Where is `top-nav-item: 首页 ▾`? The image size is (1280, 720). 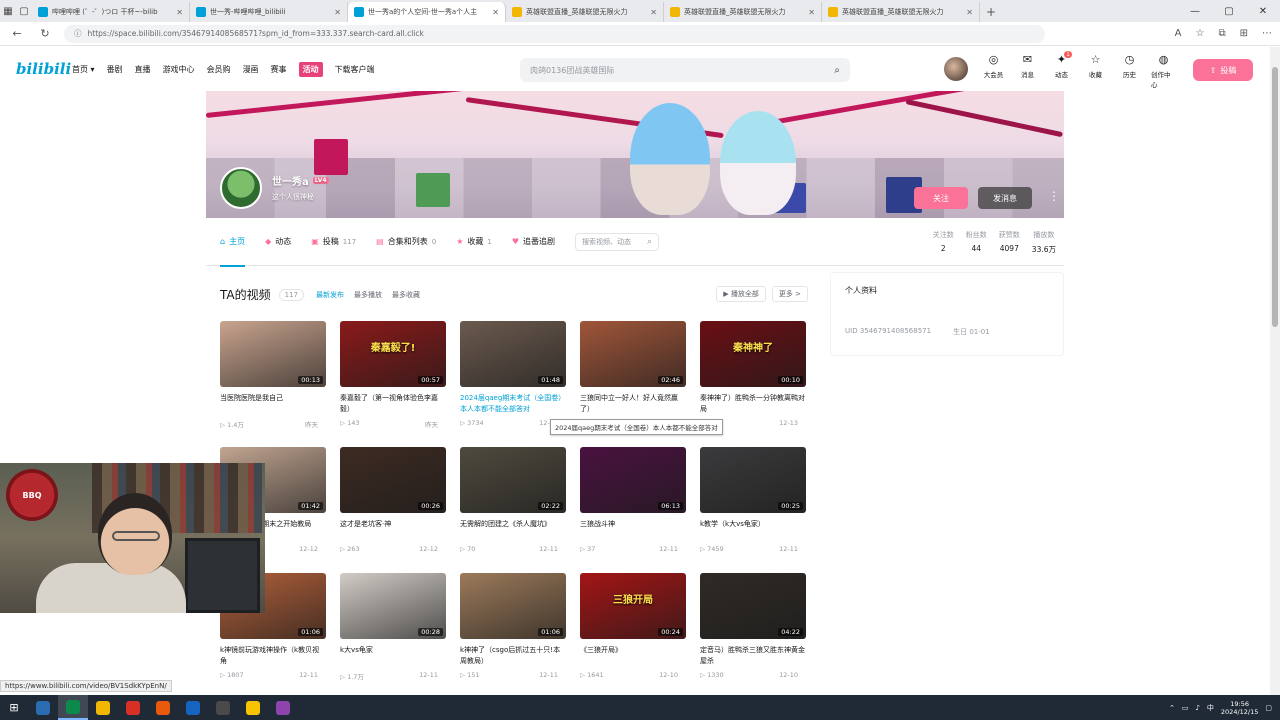 top-nav-item: 首页 ▾ is located at coordinates (83, 69).